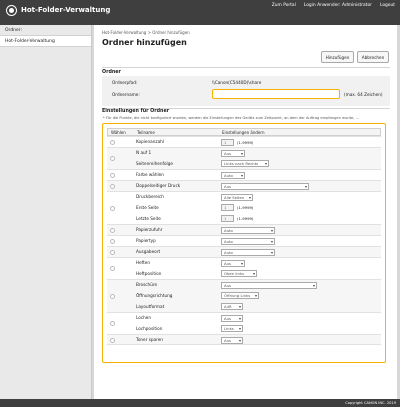  Describe the element at coordinates (150, 306) in the screenshot. I see `row-label: Layoutformat` at that location.